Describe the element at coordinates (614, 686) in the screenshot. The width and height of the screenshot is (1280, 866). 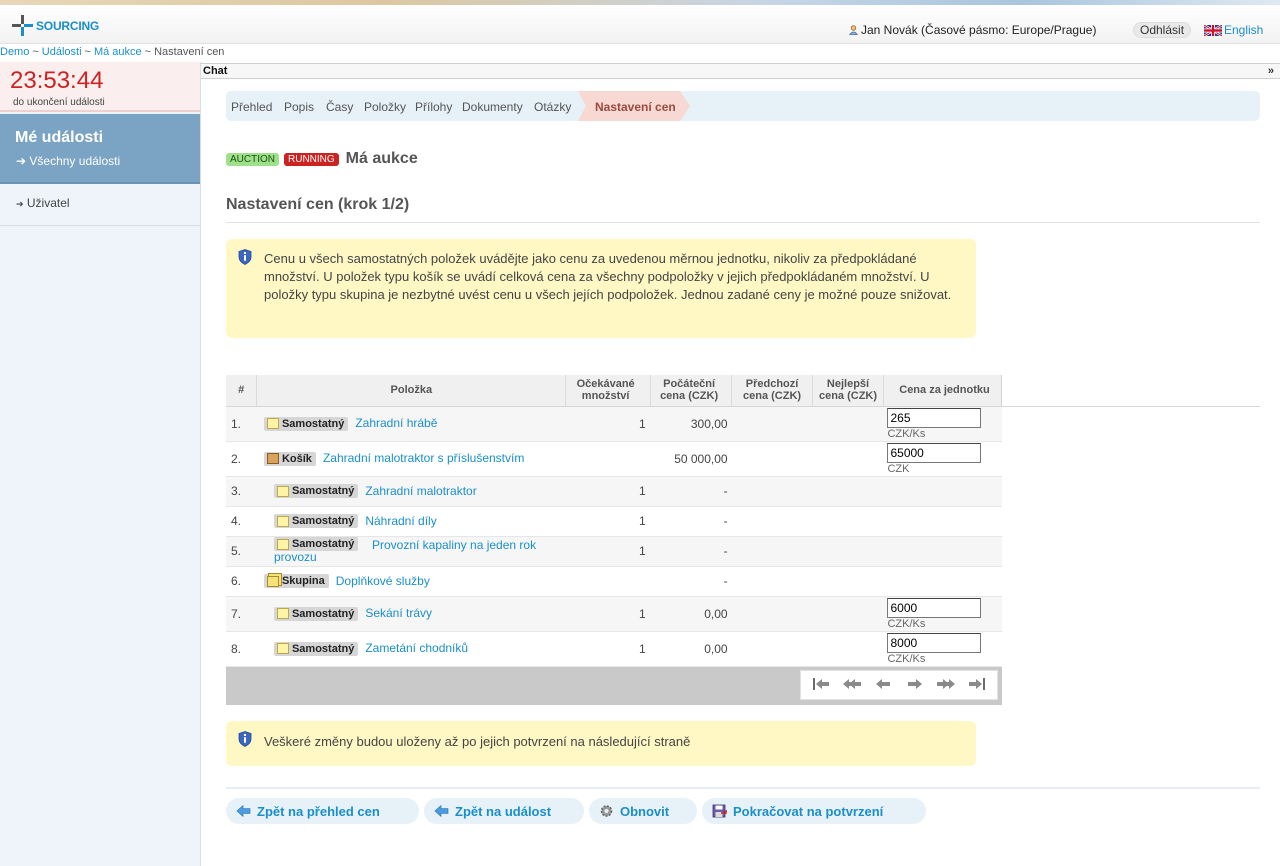
I see `table-pager` at that location.